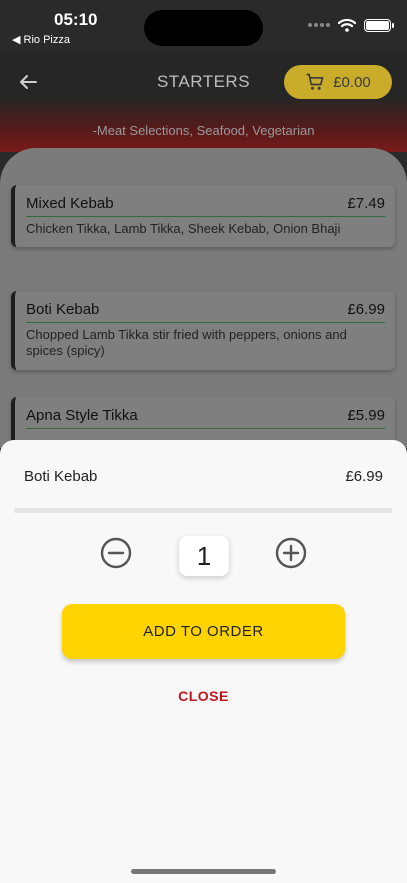  I want to click on category-subtitle: -Meat Selections, Seafood, Vegetarian, so click(203, 130).